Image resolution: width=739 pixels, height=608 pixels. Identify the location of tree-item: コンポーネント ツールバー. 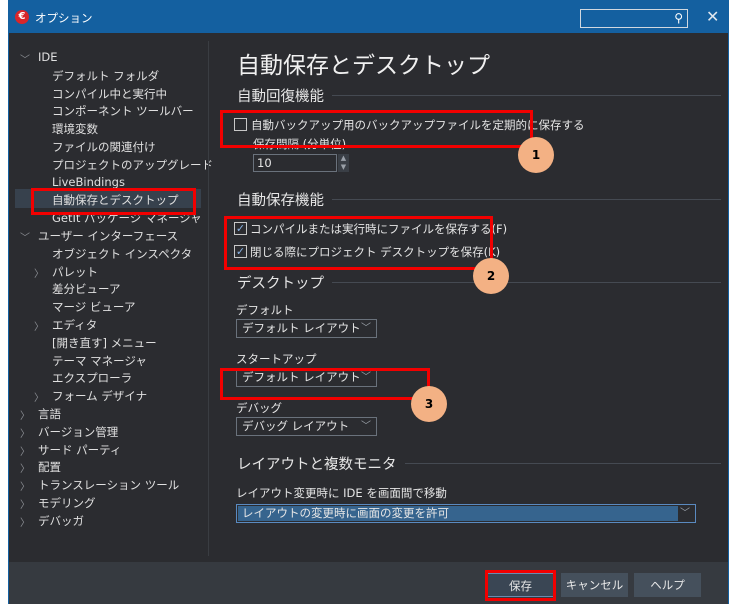
(123, 111).